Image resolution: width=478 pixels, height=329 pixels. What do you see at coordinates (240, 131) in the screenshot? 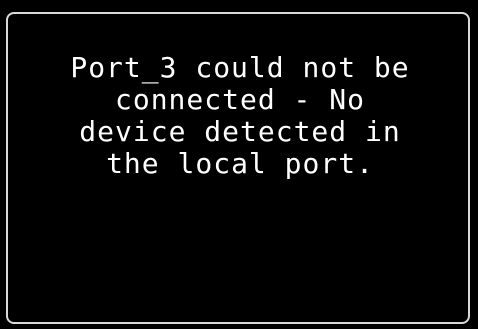
I see `error-message-line-3: device detected in` at bounding box center [240, 131].